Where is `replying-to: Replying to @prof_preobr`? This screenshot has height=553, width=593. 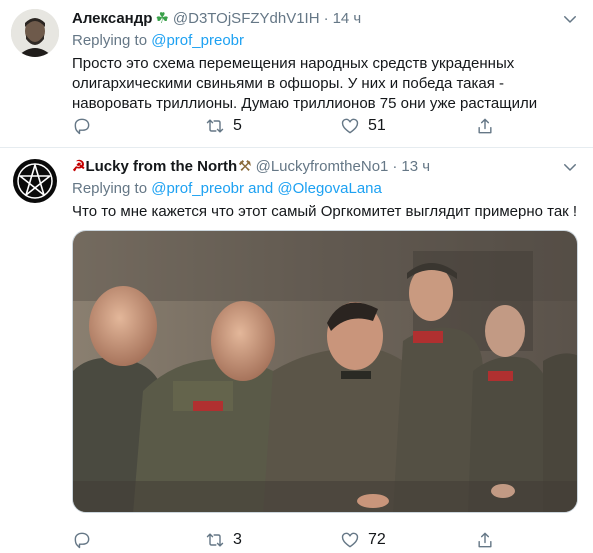 replying-to: Replying to @prof_preobr is located at coordinates (325, 42).